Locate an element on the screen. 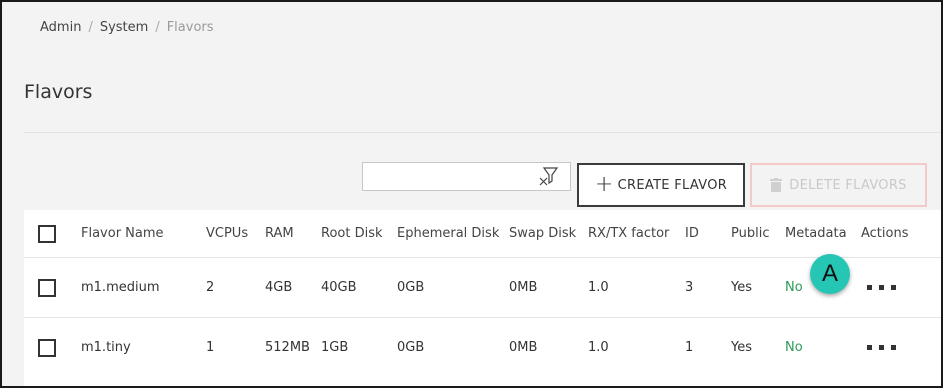 This screenshot has height=388, width=943. filter-clear-icon is located at coordinates (548, 176).